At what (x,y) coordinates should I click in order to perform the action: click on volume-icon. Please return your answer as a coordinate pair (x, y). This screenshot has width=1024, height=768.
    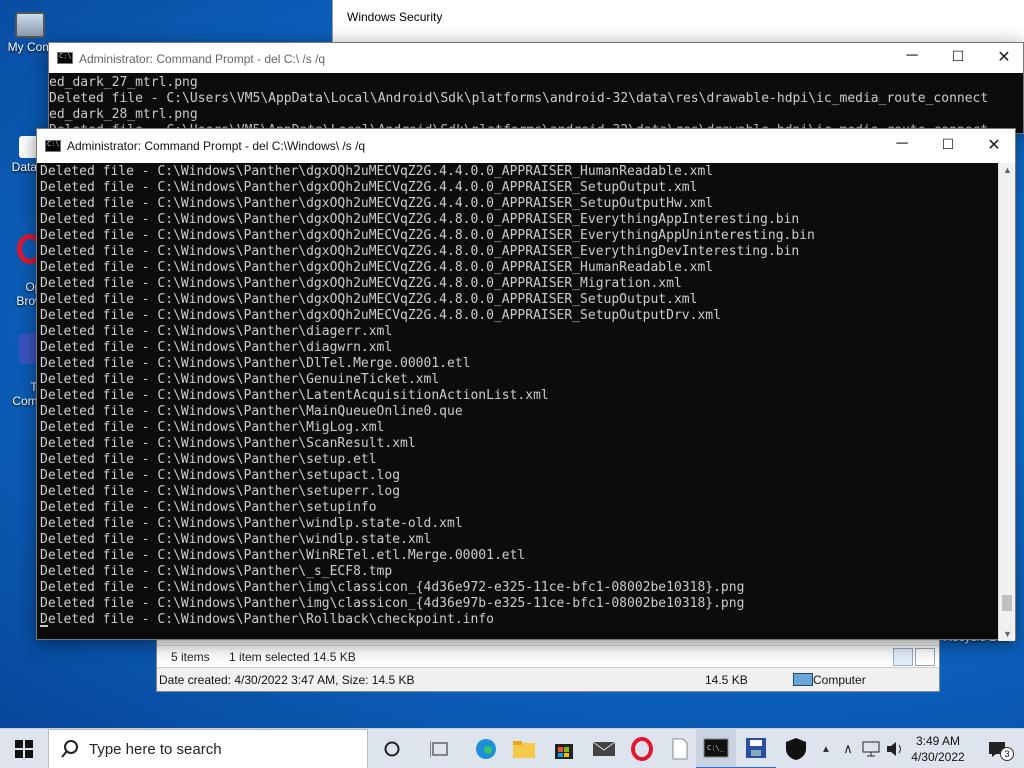
    Looking at the image, I should click on (894, 749).